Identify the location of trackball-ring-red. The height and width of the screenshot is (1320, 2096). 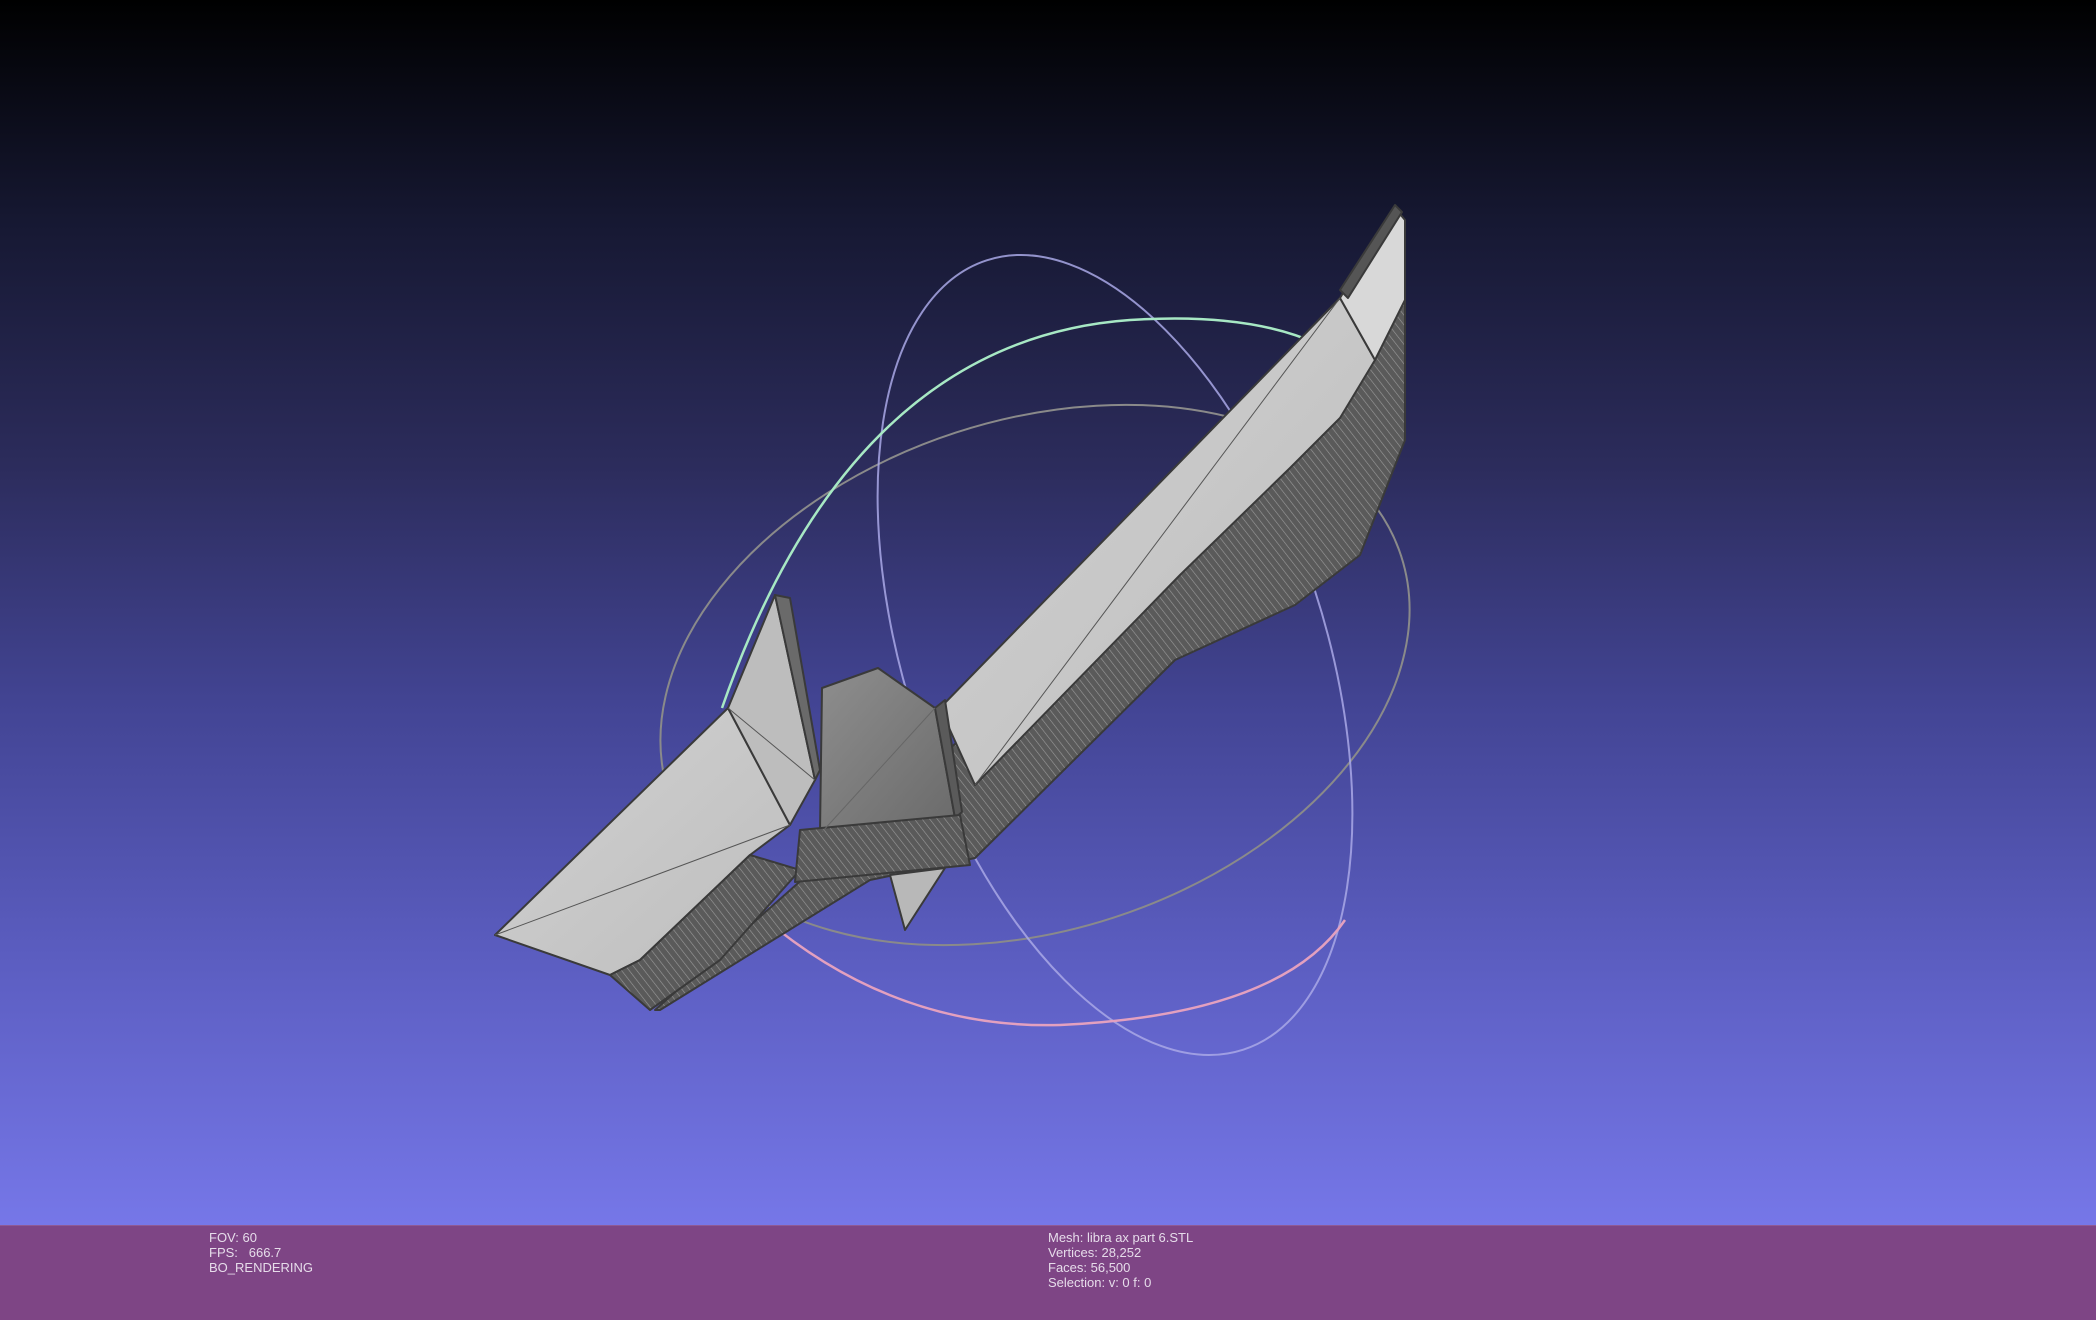
(1042, 960).